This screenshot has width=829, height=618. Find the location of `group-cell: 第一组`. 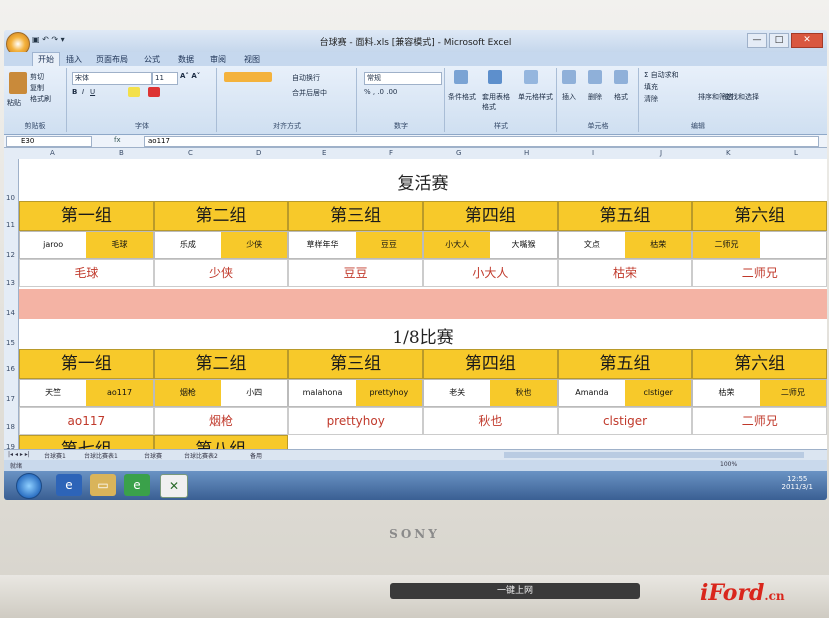

group-cell: 第一组 is located at coordinates (86, 216).